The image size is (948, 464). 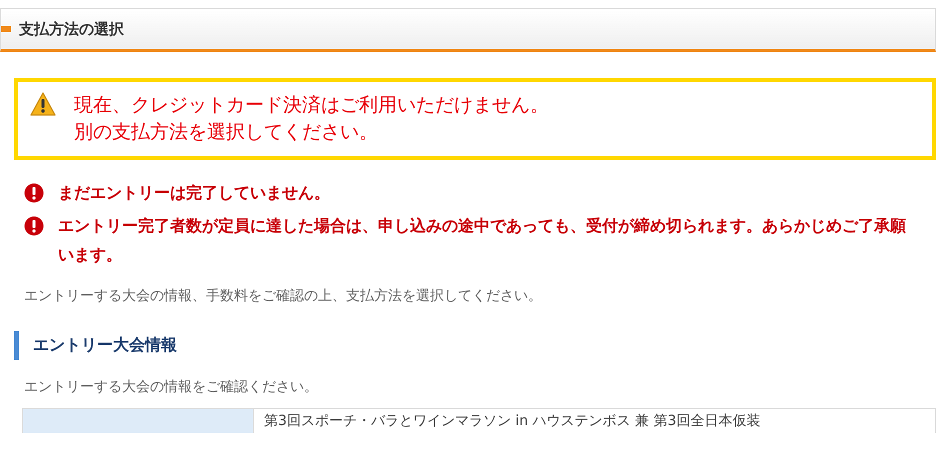 I want to click on error-message: まだエントリーは完了していません。, so click(x=194, y=193).